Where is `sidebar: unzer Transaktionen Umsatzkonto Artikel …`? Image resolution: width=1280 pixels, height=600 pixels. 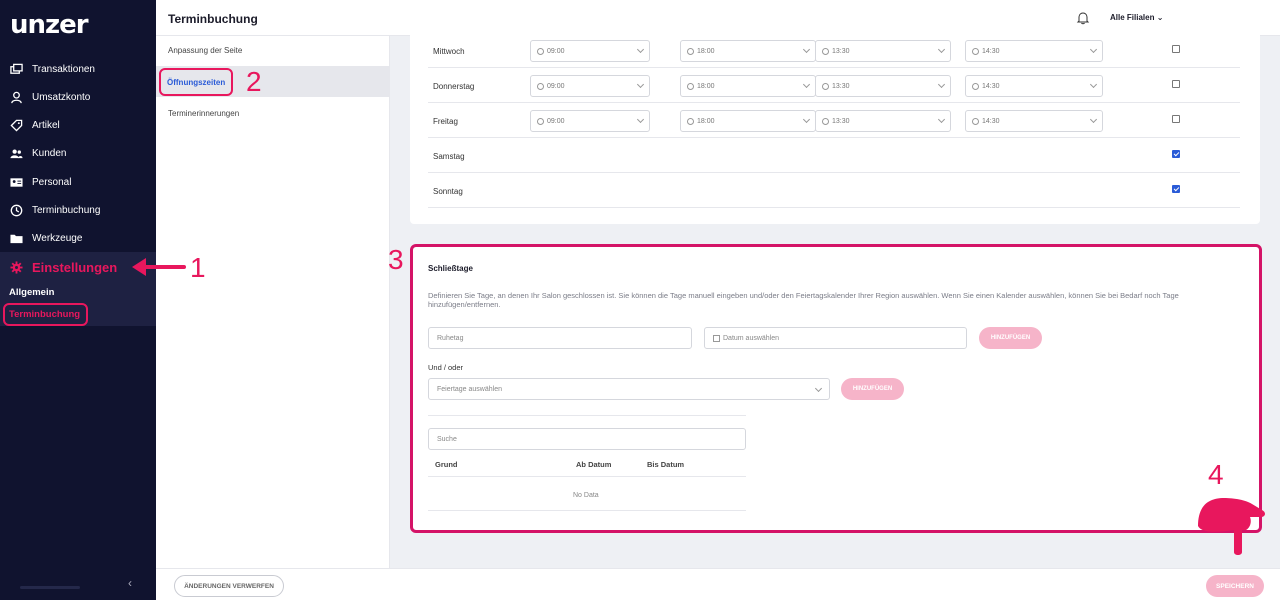
sidebar: unzer Transaktionen Umsatzkonto Artikel … is located at coordinates (78, 300).